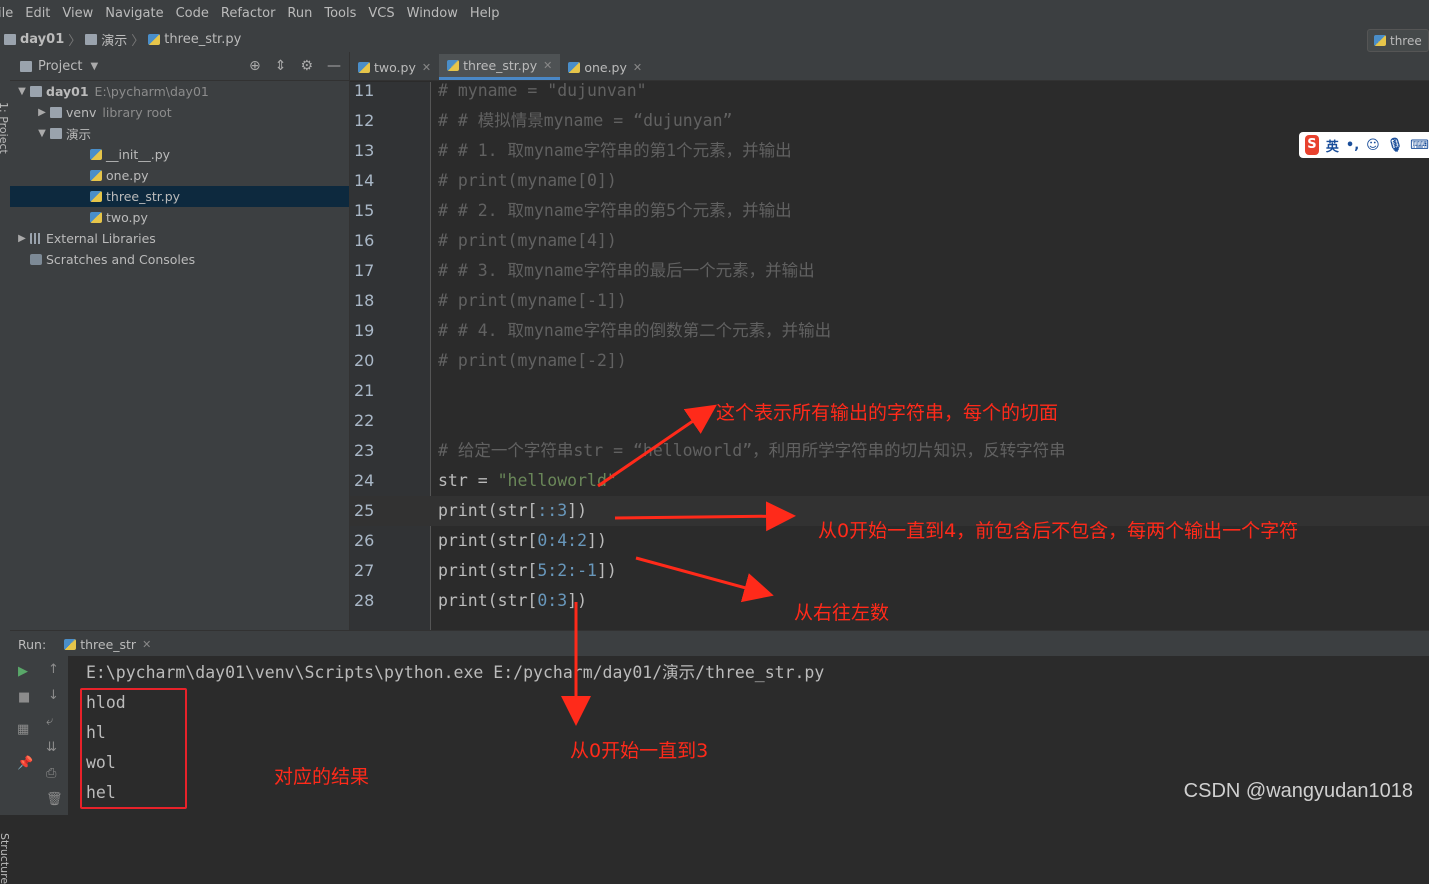 Image resolution: width=1429 pixels, height=884 pixels. I want to click on code-text: print(str[5:2:-1]), so click(527, 570).